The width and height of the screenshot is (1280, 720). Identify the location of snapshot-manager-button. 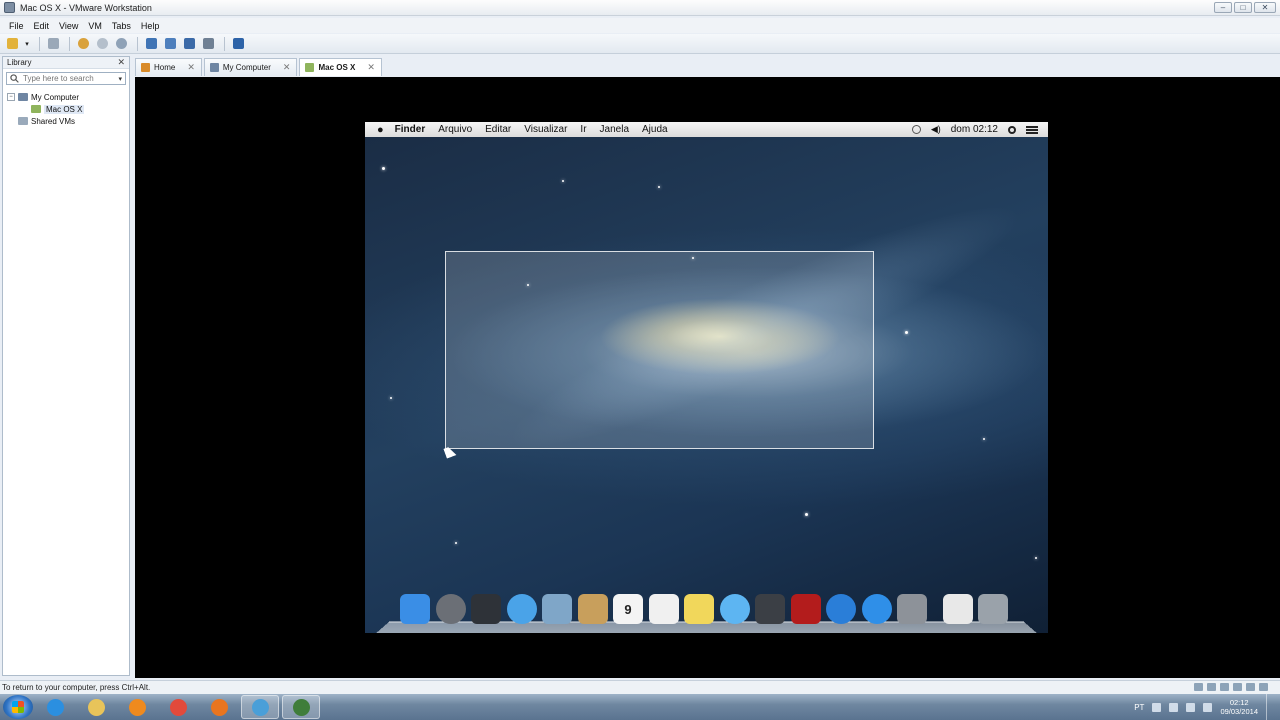
(121, 44).